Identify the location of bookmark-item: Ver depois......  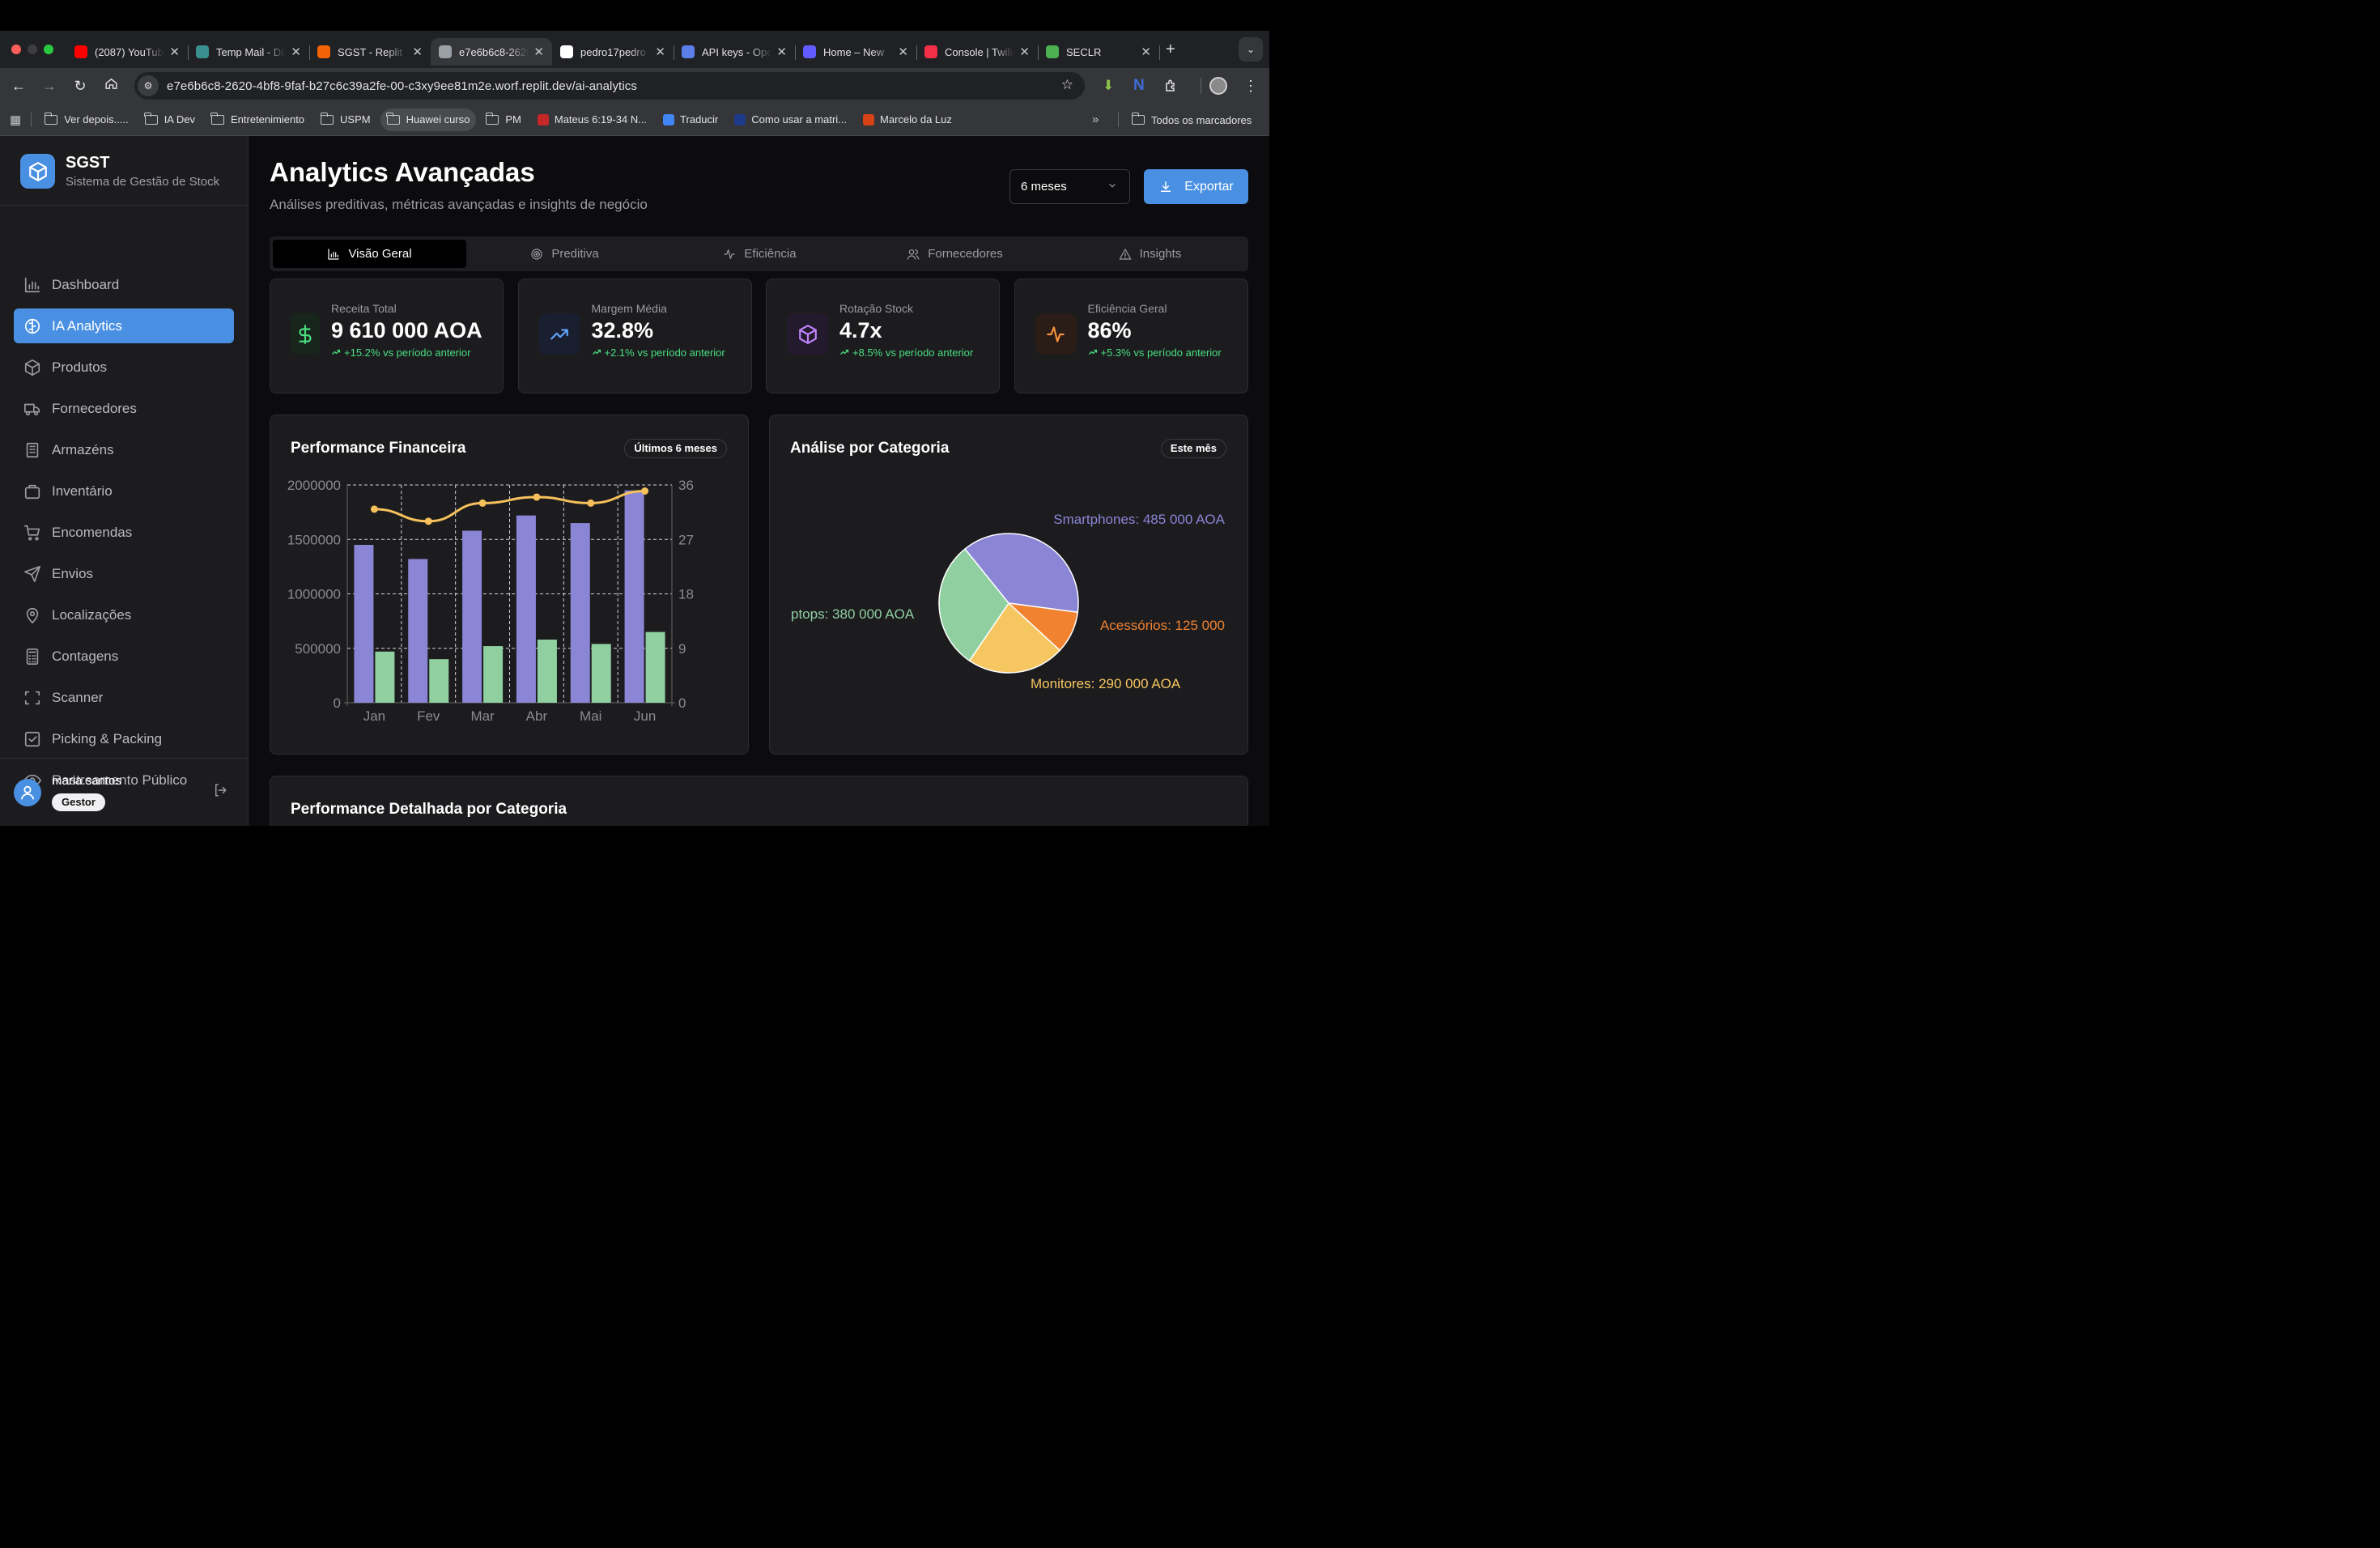
(86, 120).